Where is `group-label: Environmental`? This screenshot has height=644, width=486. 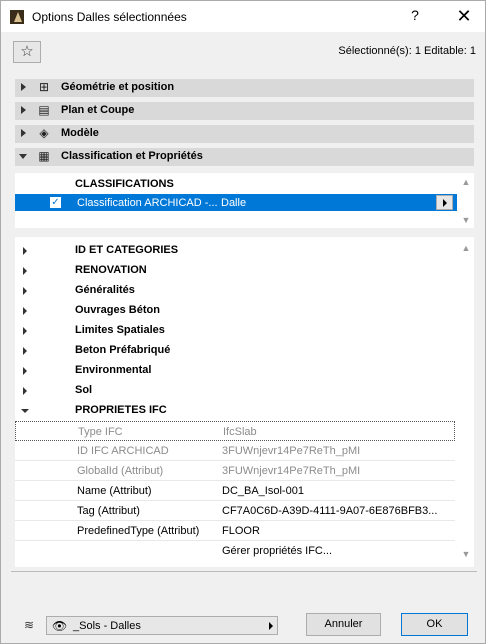
group-label: Environmental is located at coordinates (113, 370).